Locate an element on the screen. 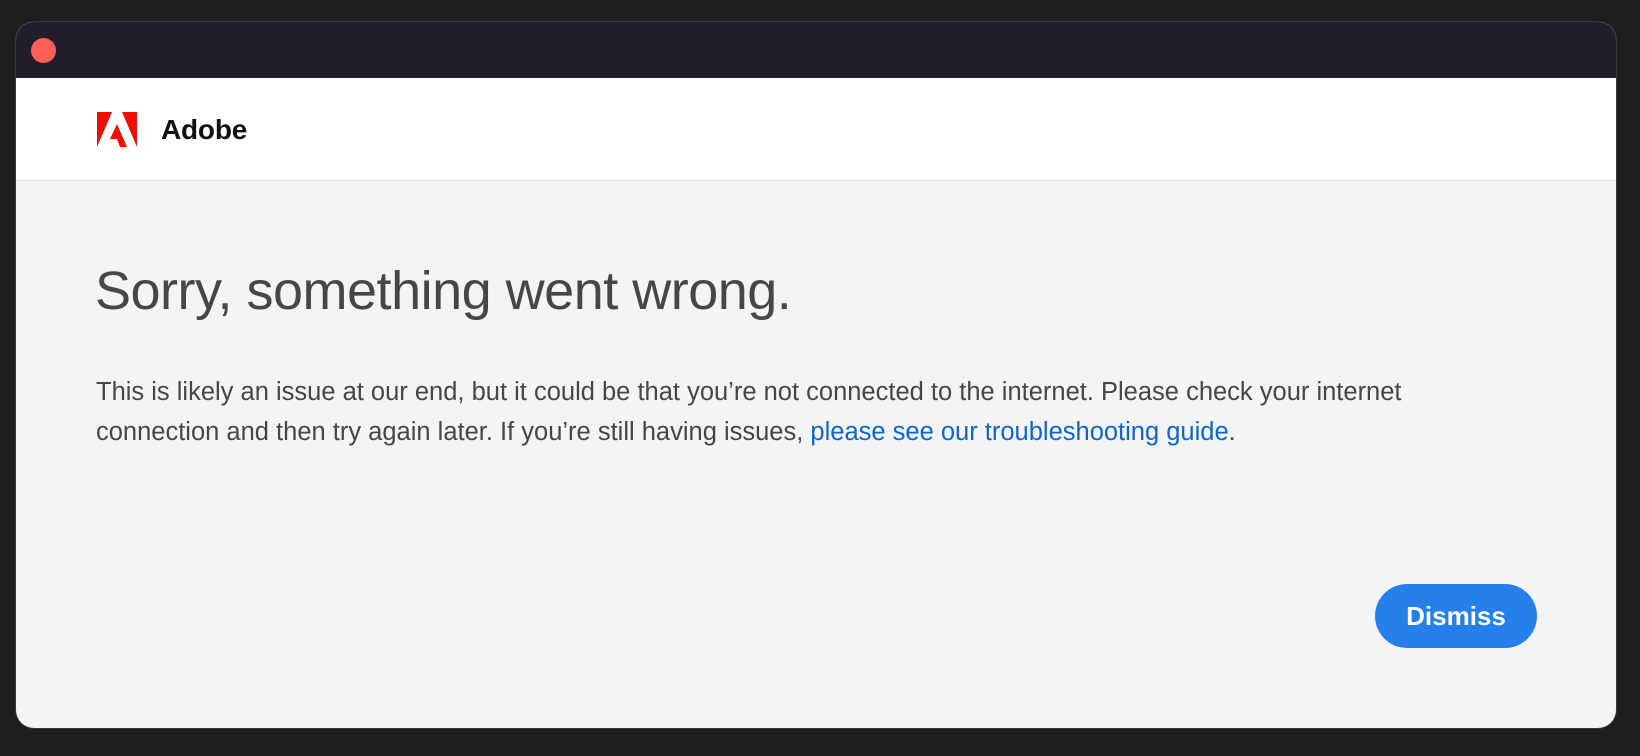  app-header: Adobe is located at coordinates (816, 129).